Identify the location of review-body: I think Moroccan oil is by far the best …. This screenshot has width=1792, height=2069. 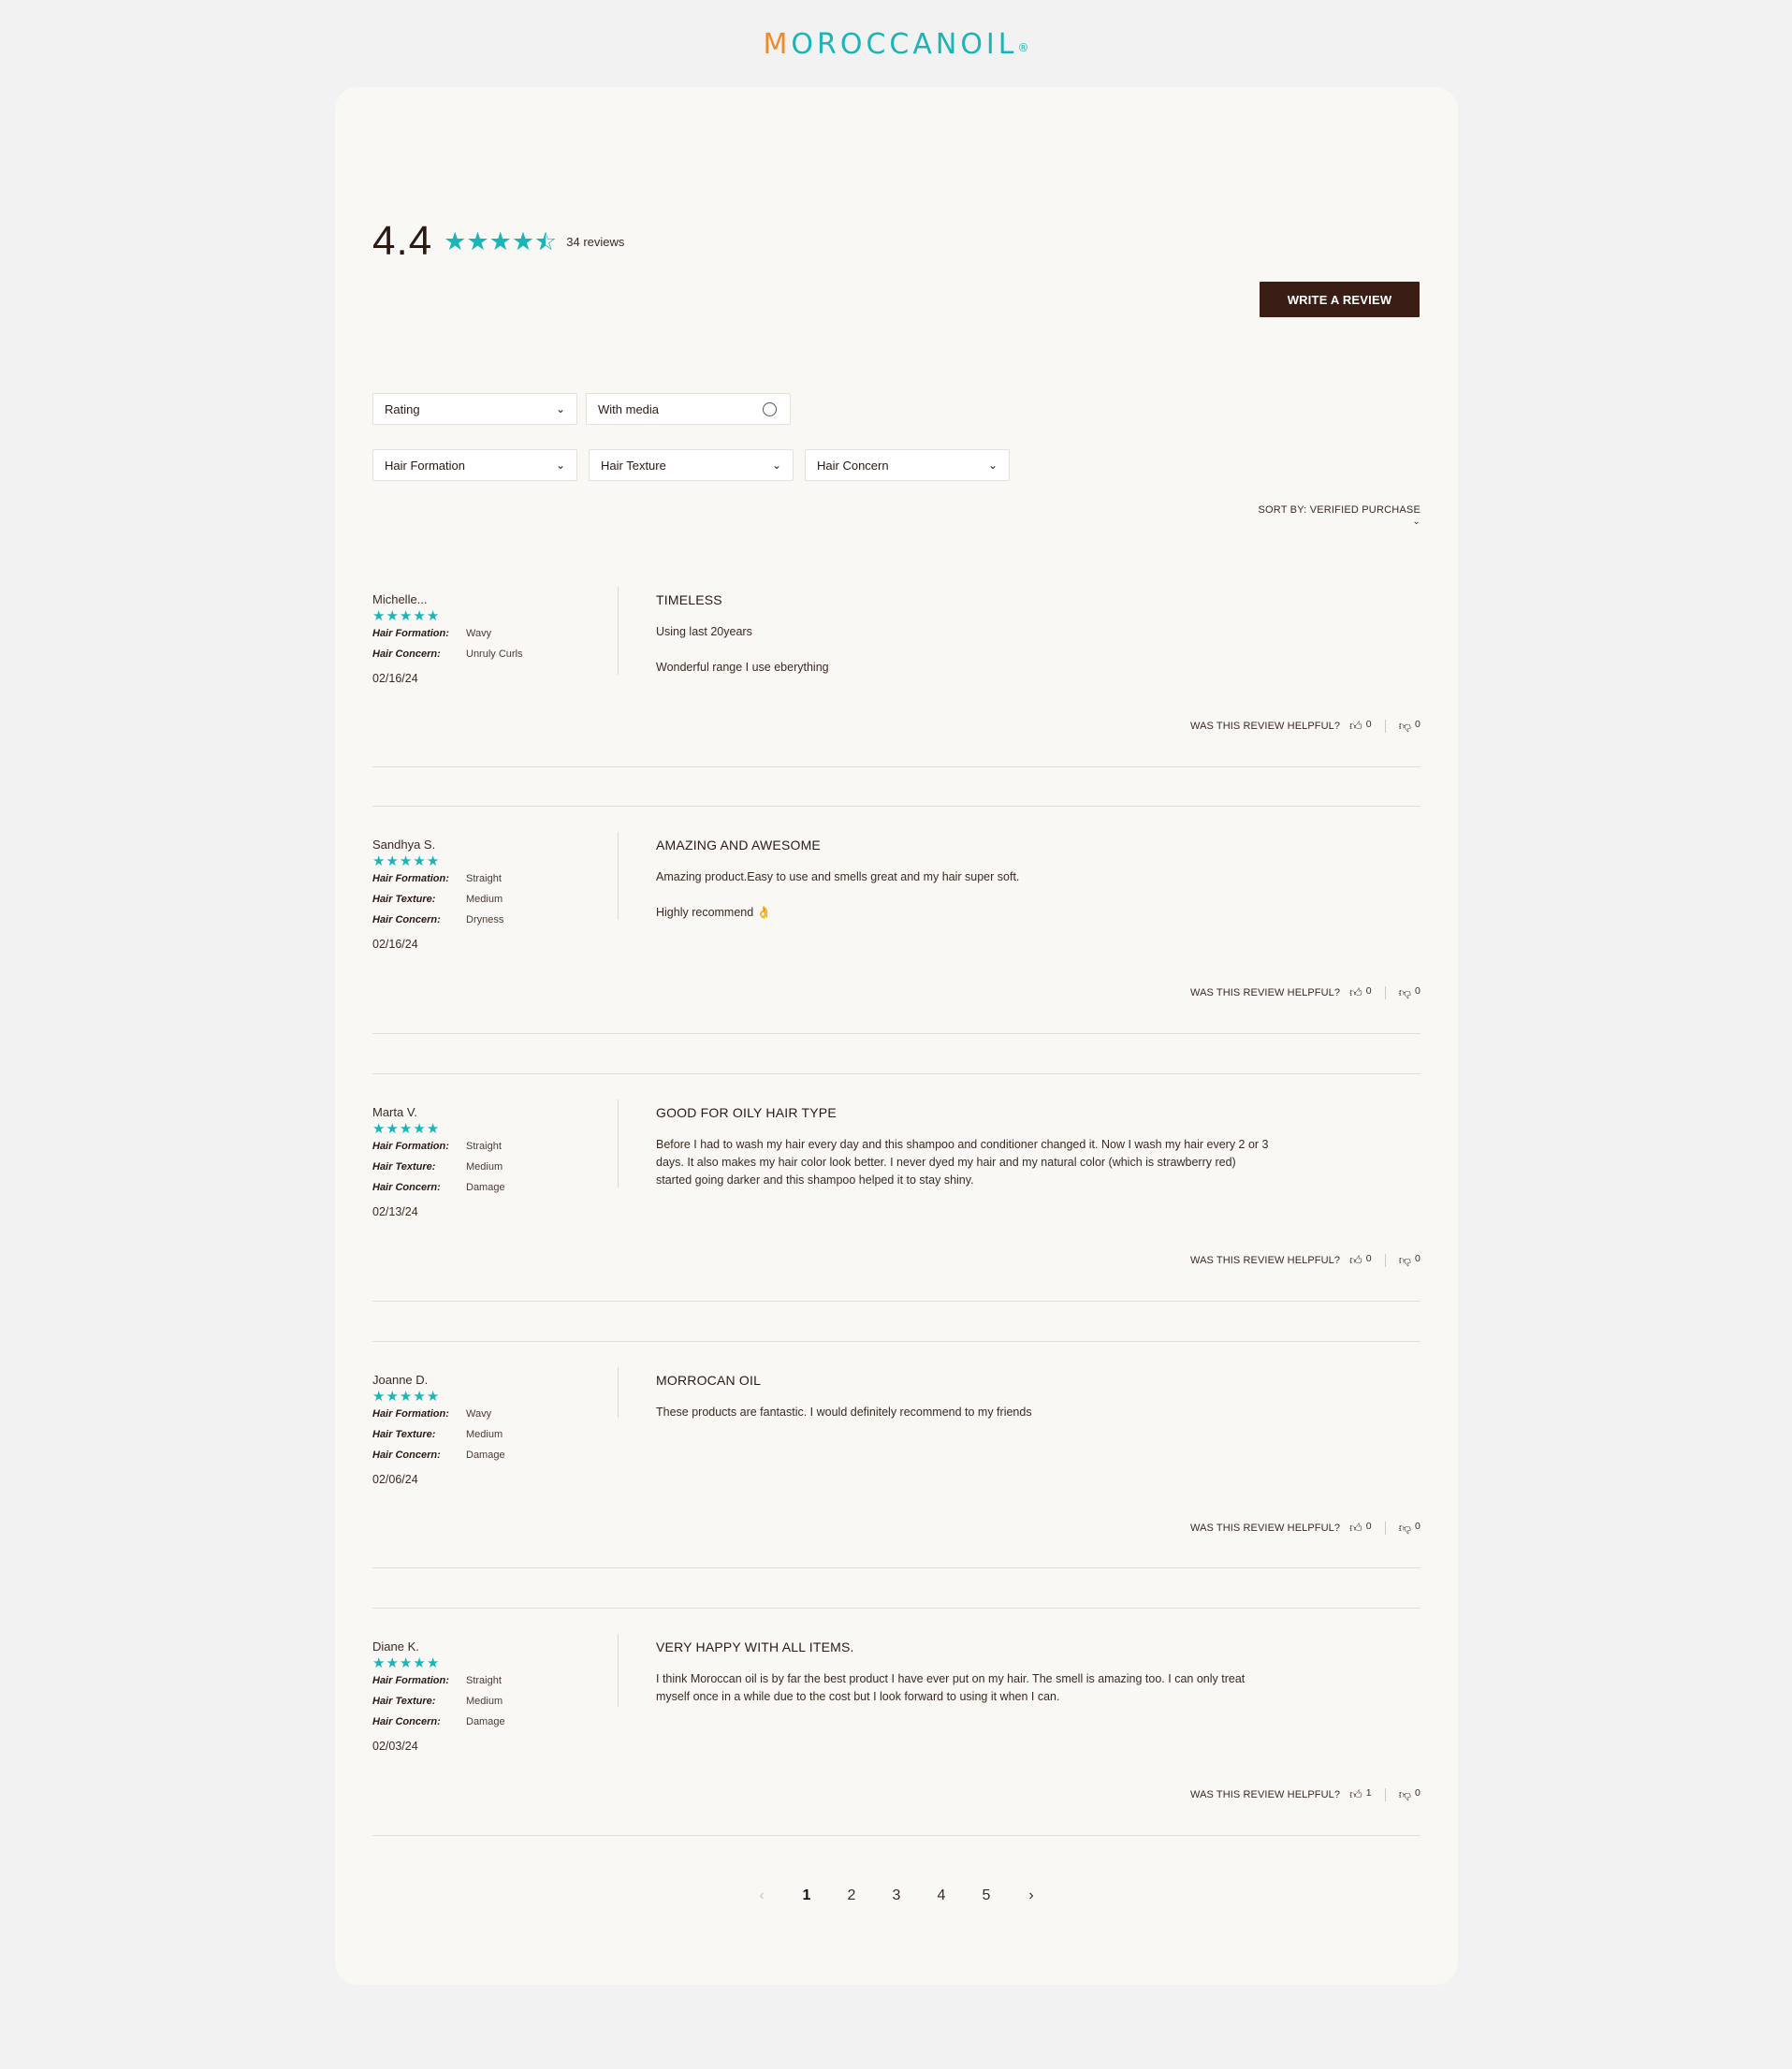
(965, 1697).